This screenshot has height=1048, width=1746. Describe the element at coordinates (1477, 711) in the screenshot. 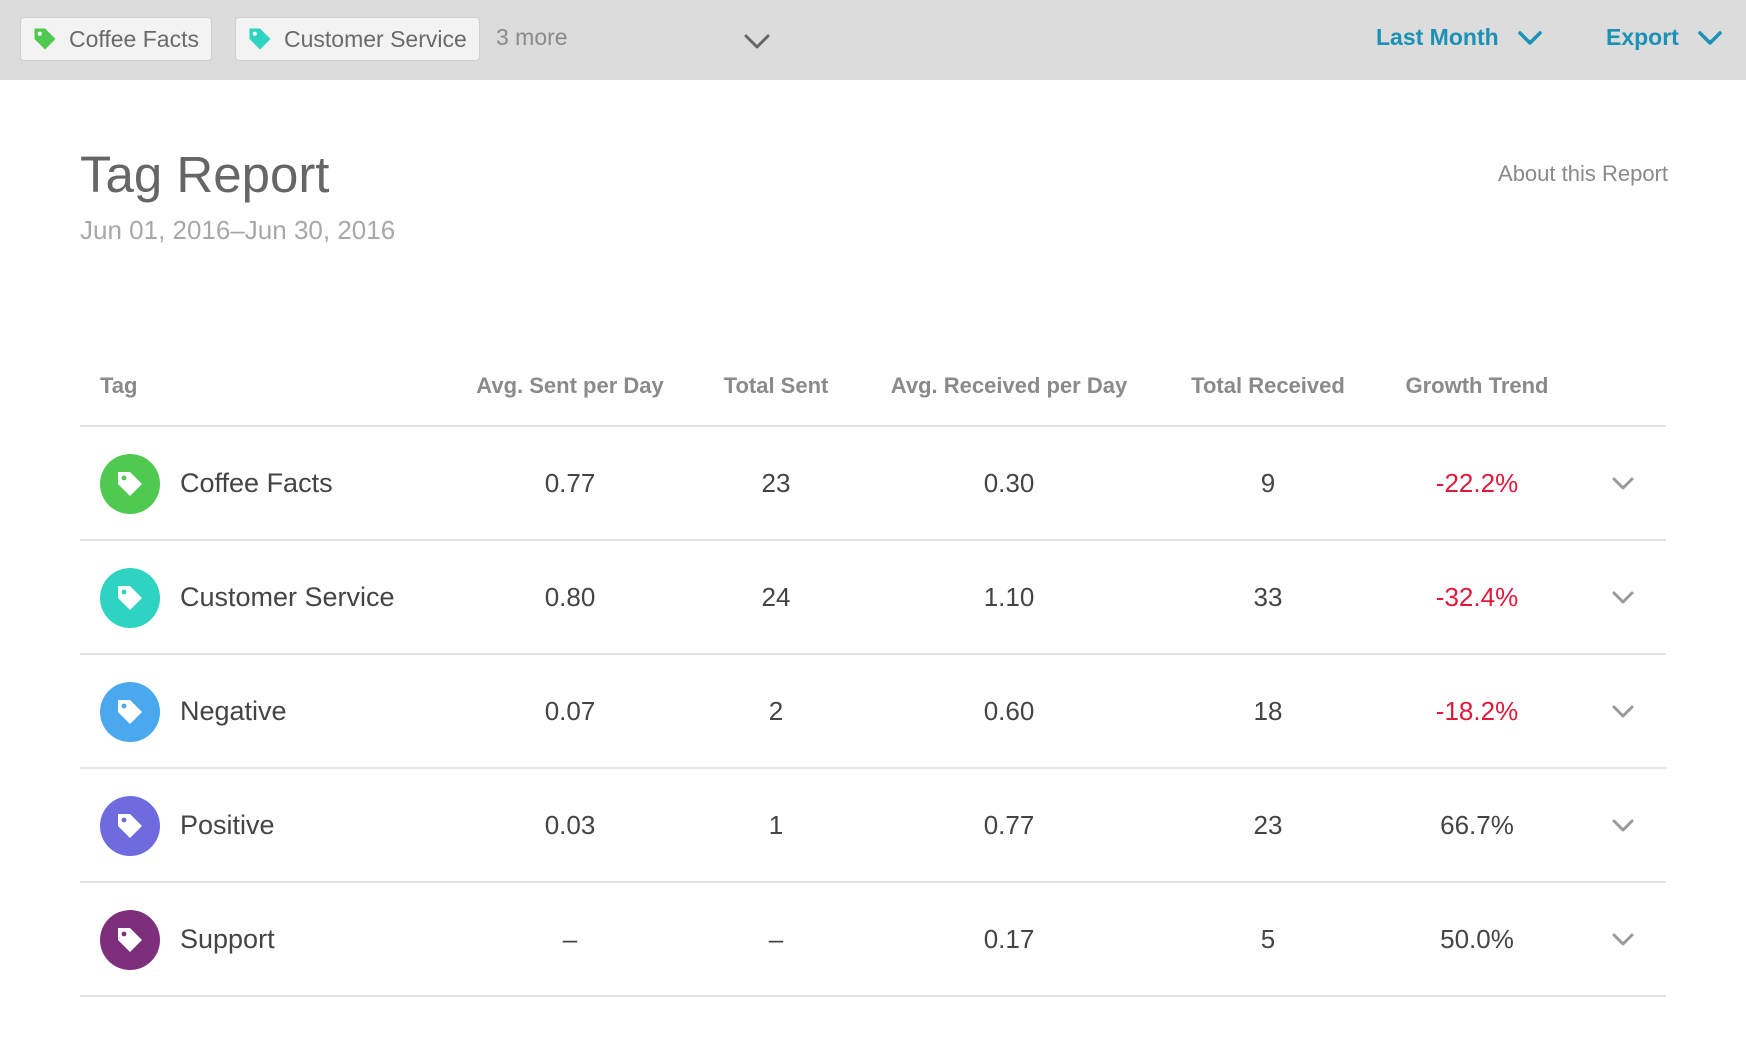

I see `growth-trend-value: -18.2%` at that location.